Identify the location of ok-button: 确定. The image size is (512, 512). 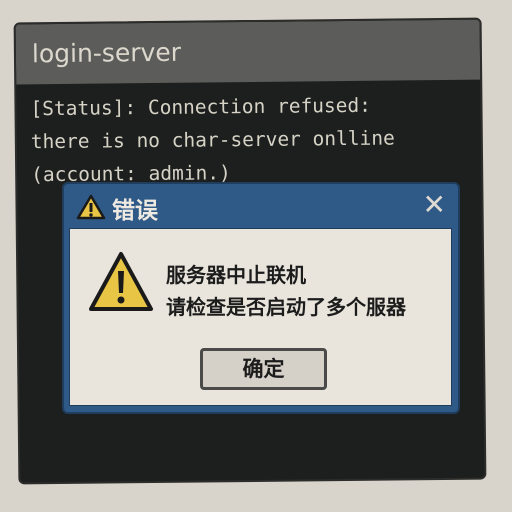
(263, 369).